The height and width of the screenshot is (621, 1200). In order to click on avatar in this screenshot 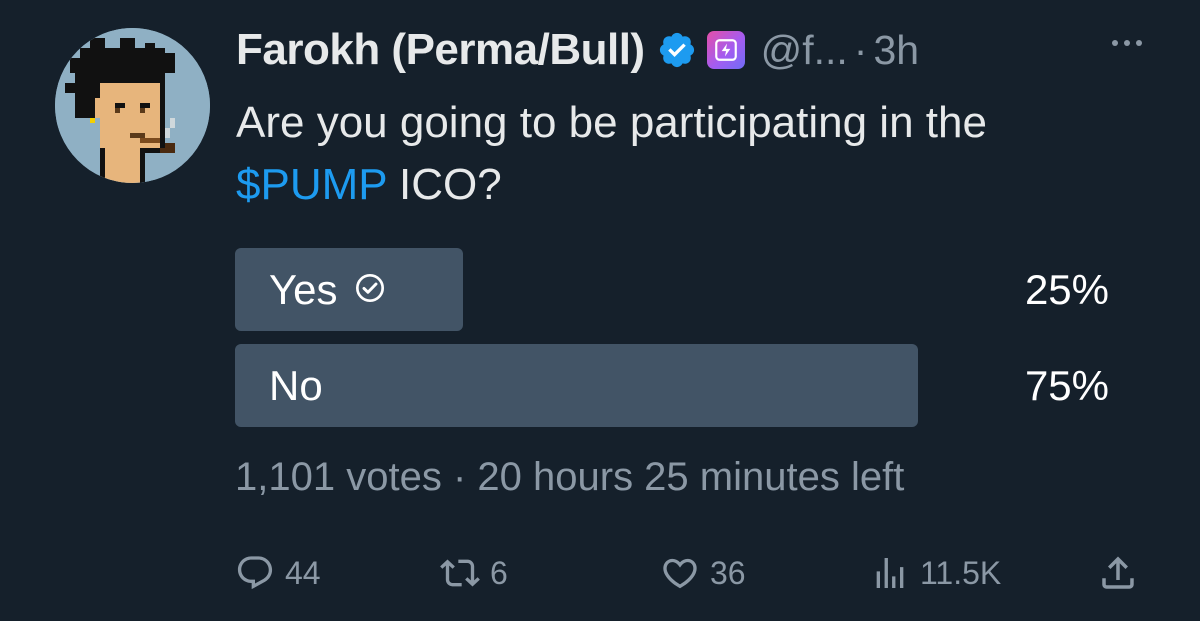, I will do `click(132, 105)`.